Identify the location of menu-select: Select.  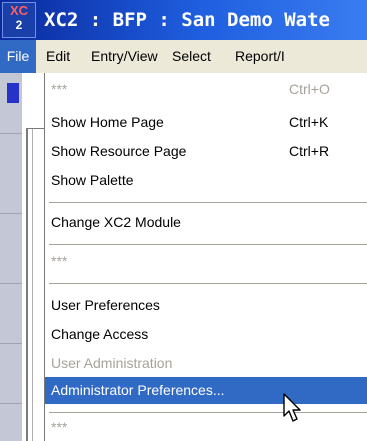
(191, 56).